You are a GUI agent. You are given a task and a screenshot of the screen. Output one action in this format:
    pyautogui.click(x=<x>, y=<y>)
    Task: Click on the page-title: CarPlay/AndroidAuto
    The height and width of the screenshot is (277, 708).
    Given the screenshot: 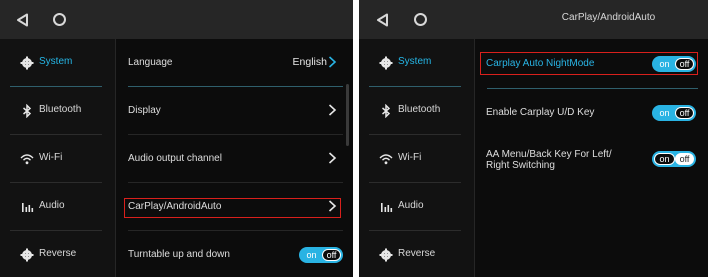 What is the action you would take?
    pyautogui.click(x=608, y=17)
    